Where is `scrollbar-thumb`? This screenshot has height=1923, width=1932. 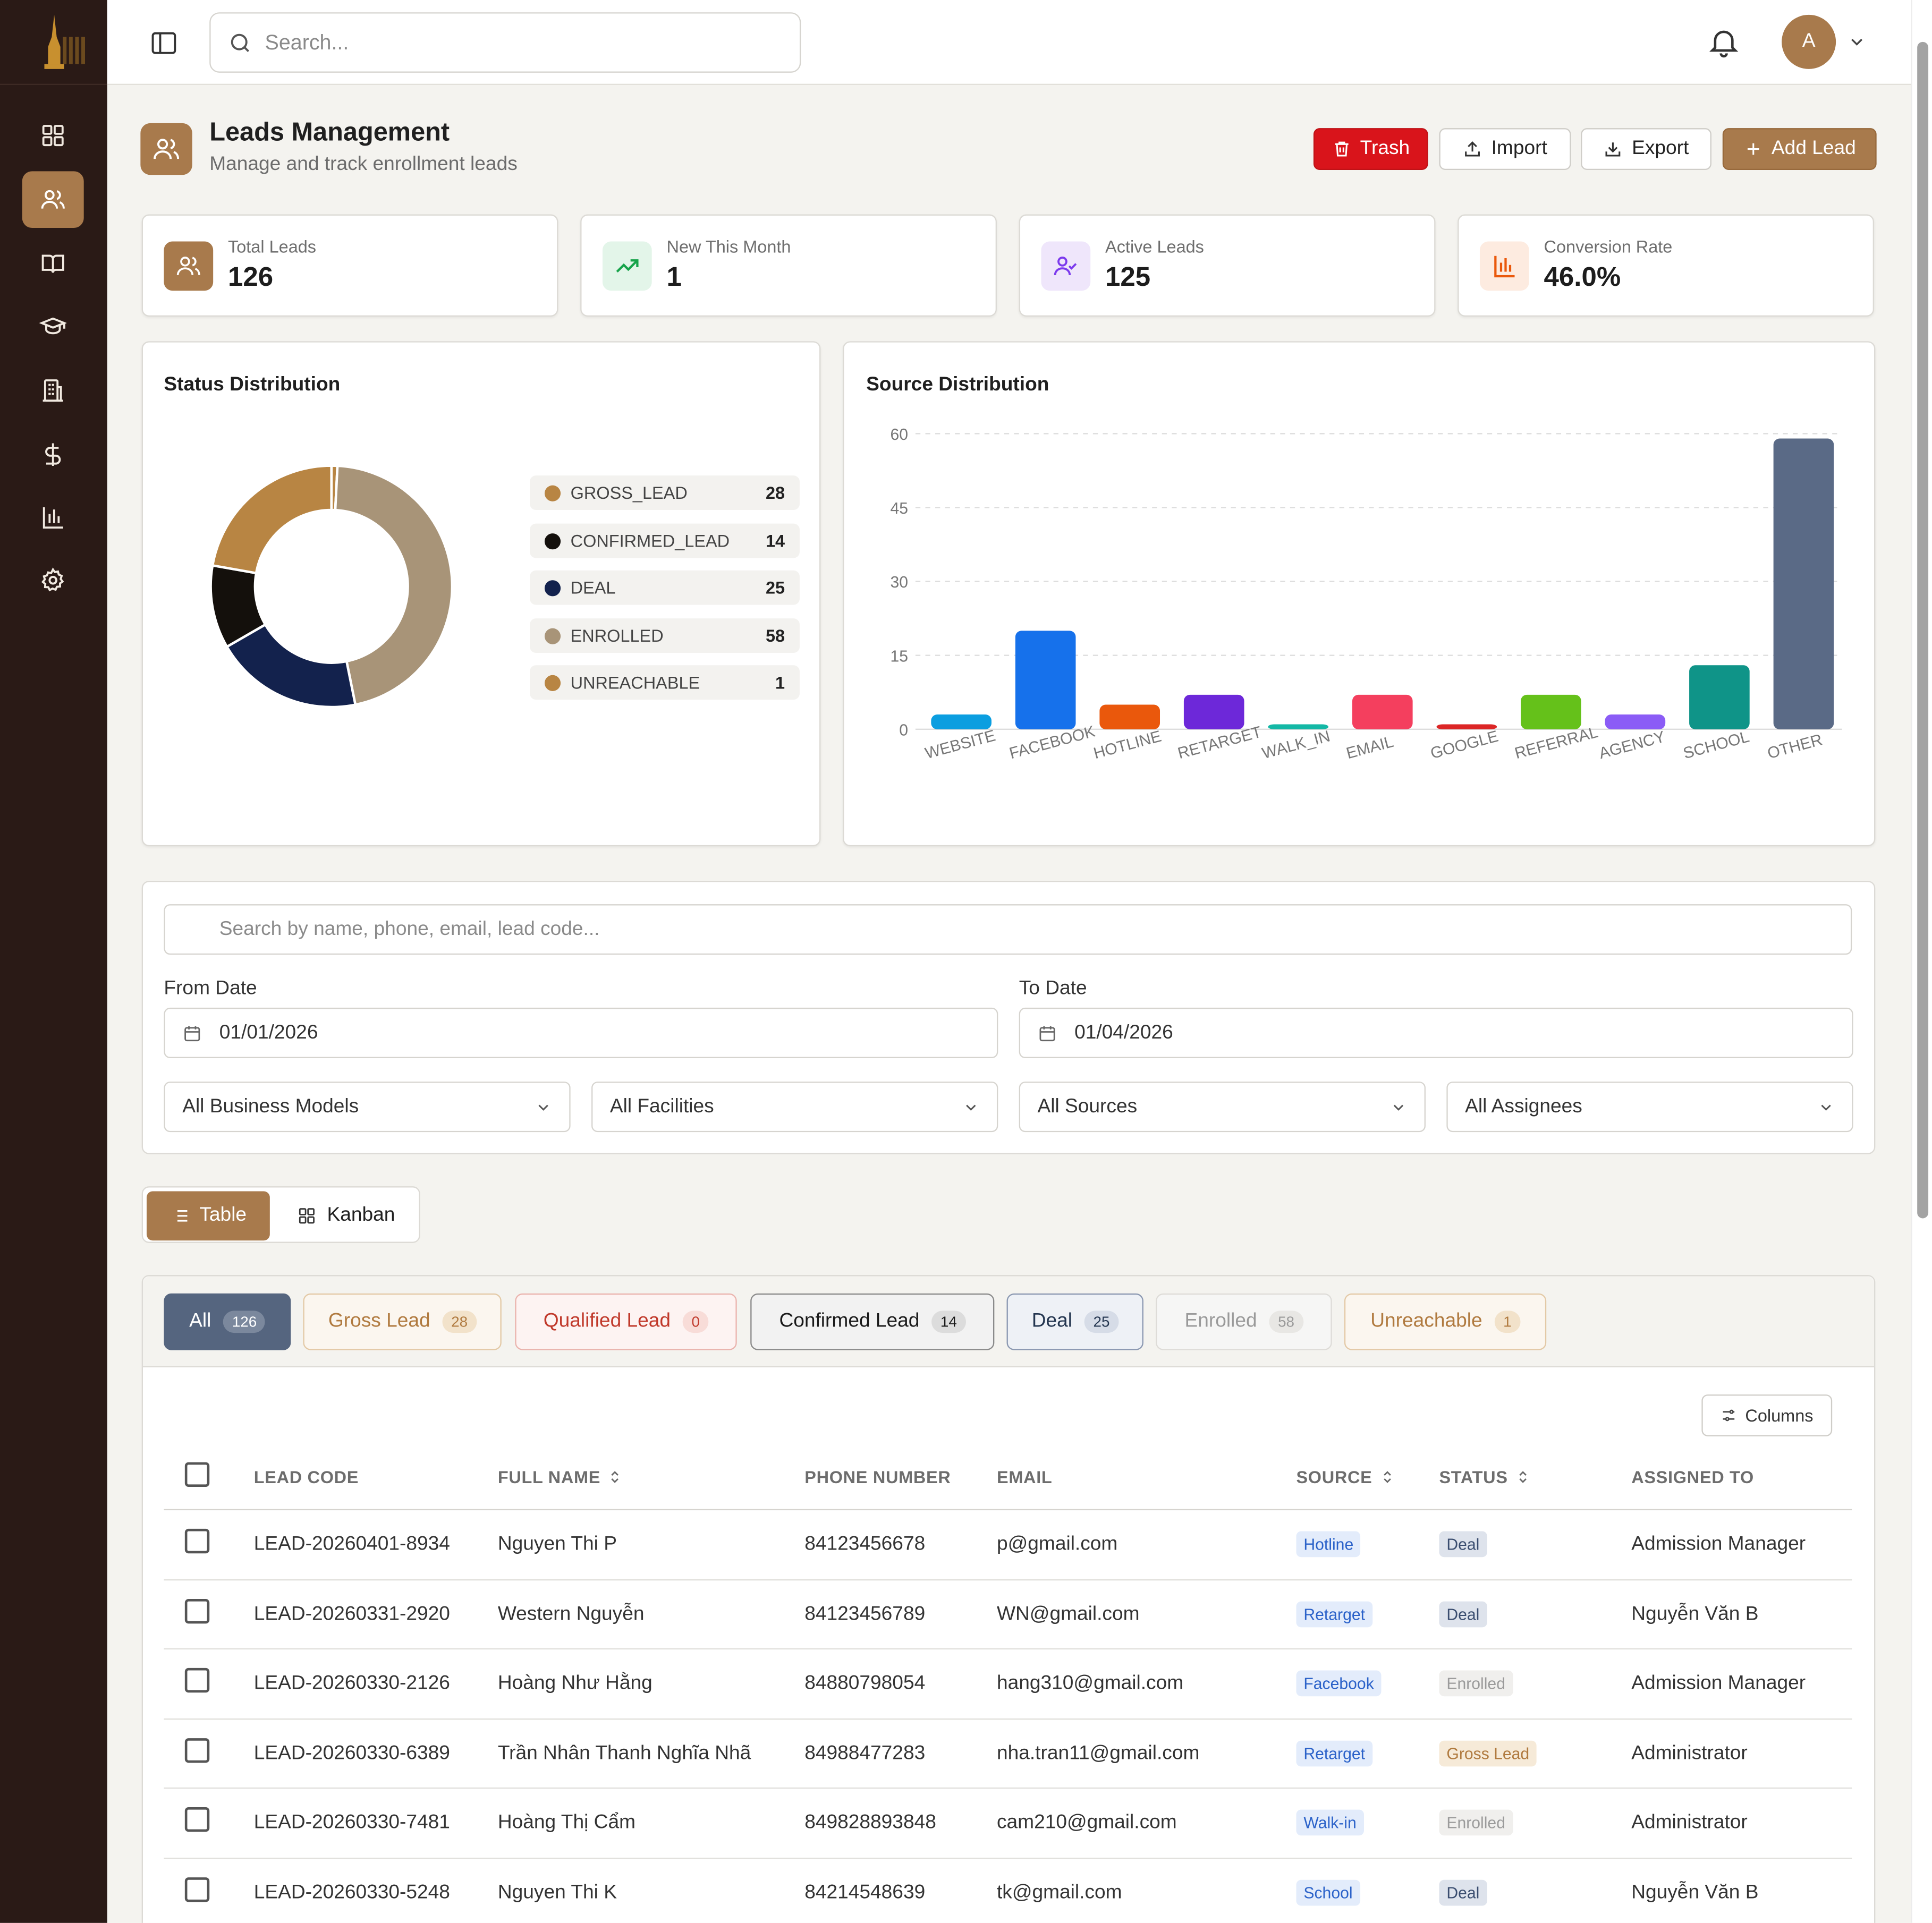
scrollbar-thumb is located at coordinates (1923, 630).